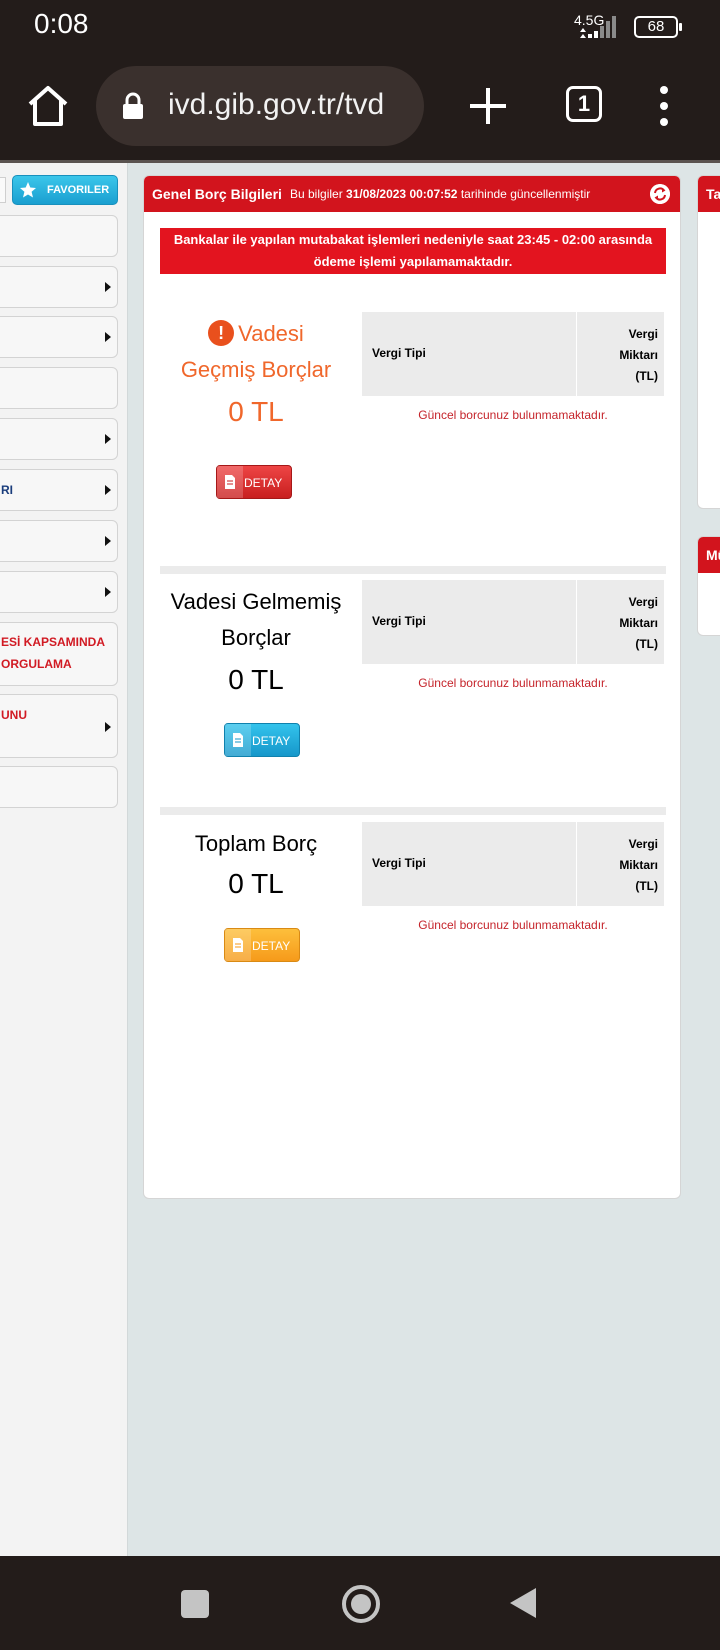 The width and height of the screenshot is (720, 1650). I want to click on browser-toolbar: ivd.gib.gov.tr/tvd 1, so click(360, 108).